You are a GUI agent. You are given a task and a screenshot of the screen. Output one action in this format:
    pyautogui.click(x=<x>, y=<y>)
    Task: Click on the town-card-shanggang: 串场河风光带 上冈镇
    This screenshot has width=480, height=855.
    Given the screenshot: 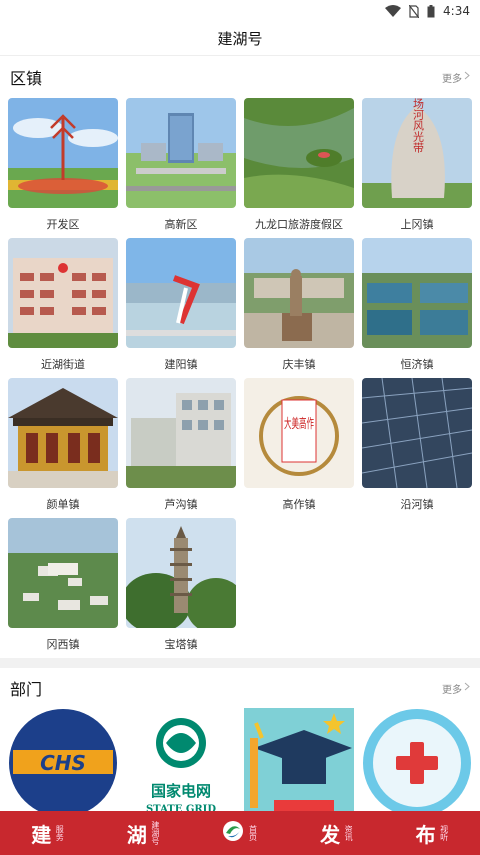 What is the action you would take?
    pyautogui.click(x=417, y=168)
    